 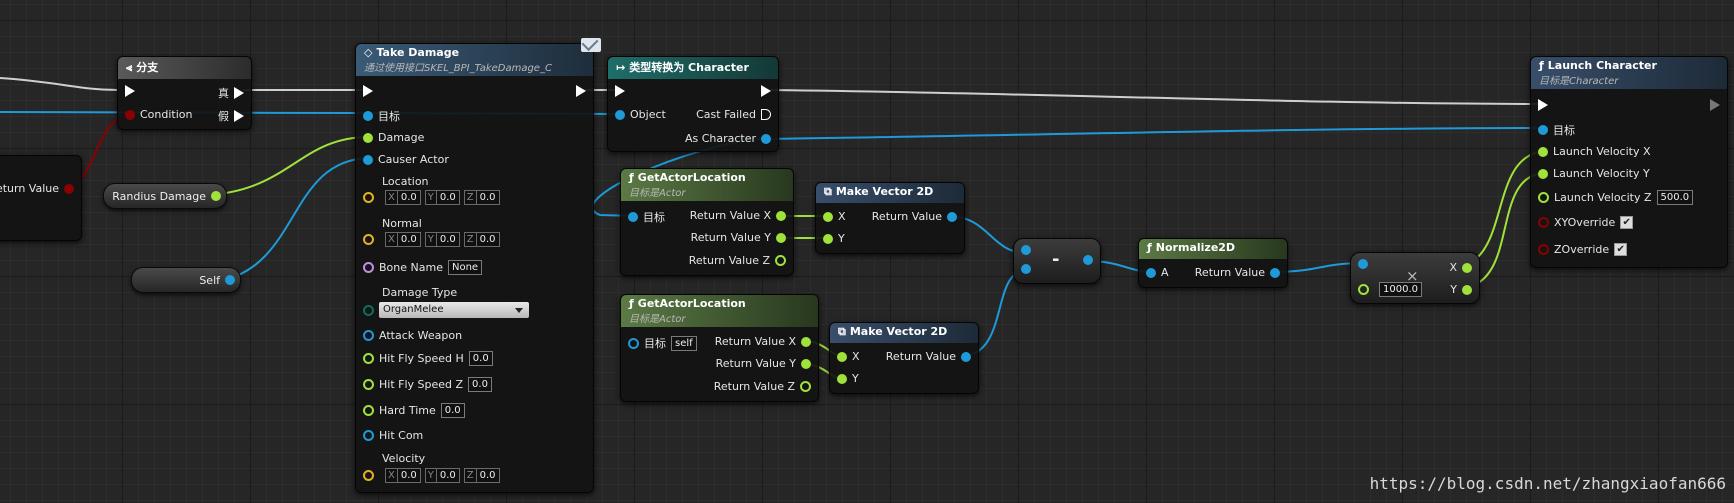 What do you see at coordinates (368, 475) in the screenshot?
I see `vector-pin-icon` at bounding box center [368, 475].